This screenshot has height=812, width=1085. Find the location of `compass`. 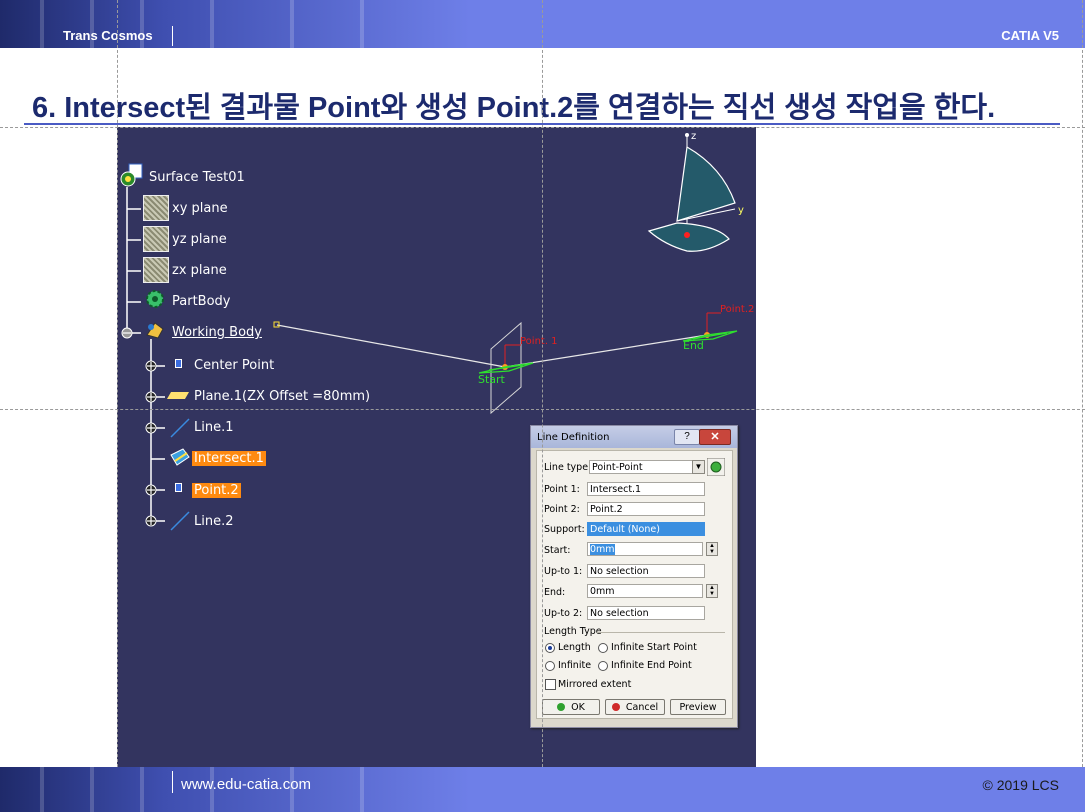

compass is located at coordinates (691, 192).